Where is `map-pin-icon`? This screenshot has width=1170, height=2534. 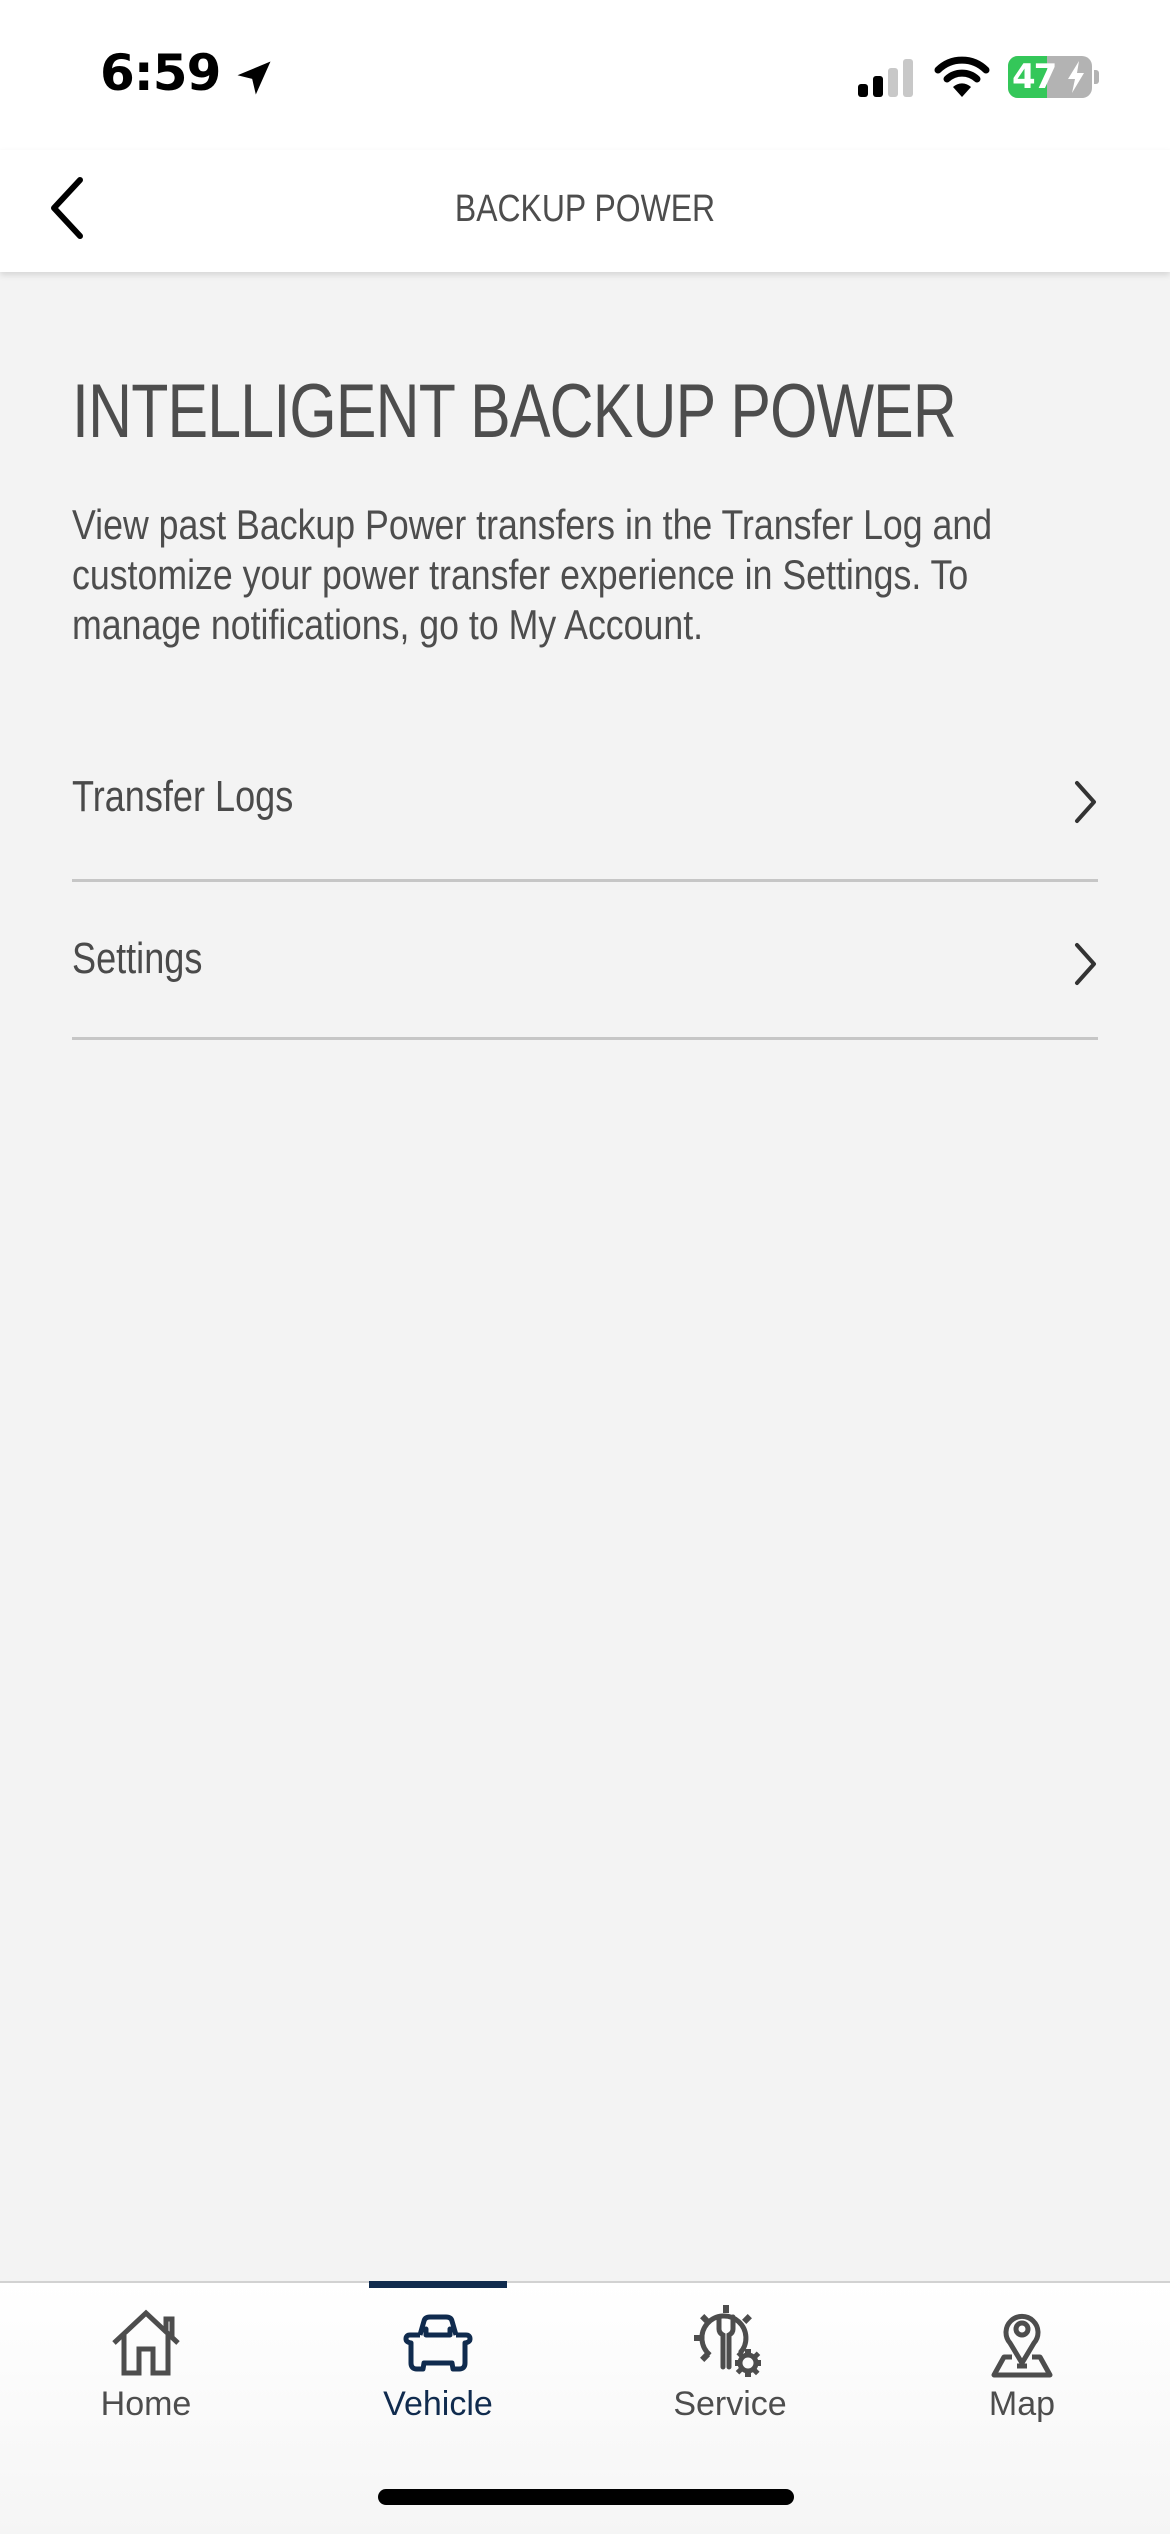 map-pin-icon is located at coordinates (1022, 2345).